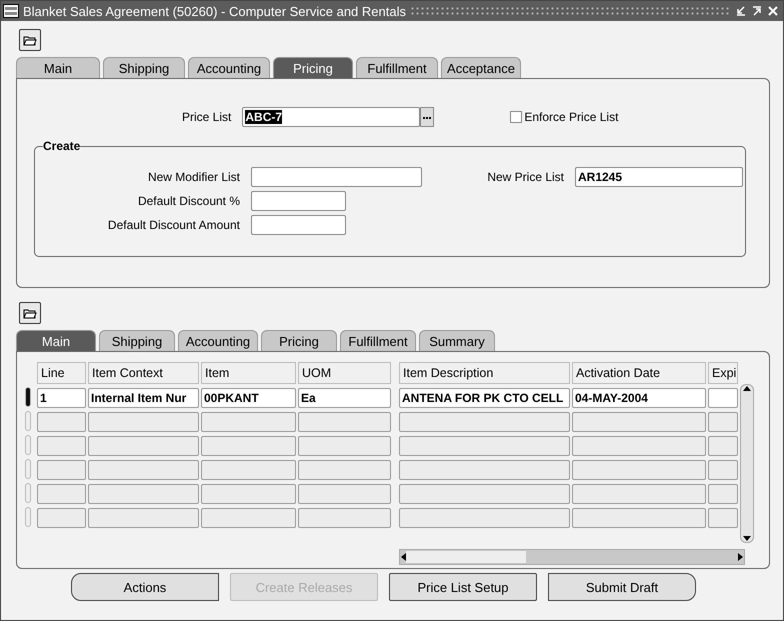  What do you see at coordinates (145, 587) in the screenshot?
I see `action-button: Actions` at bounding box center [145, 587].